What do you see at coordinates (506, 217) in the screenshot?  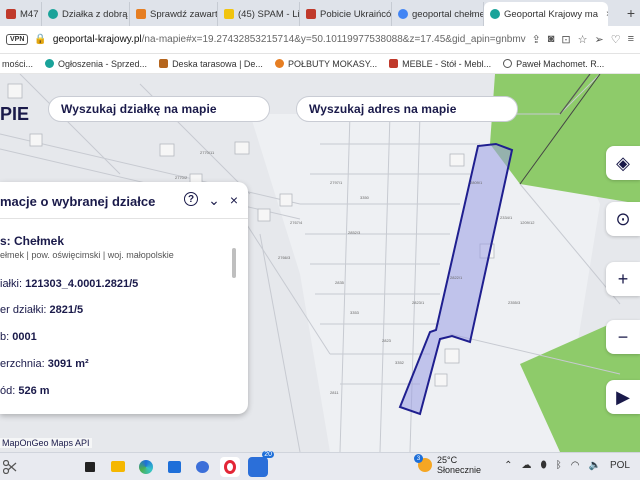 I see `svg-text: 2334/1` at bounding box center [506, 217].